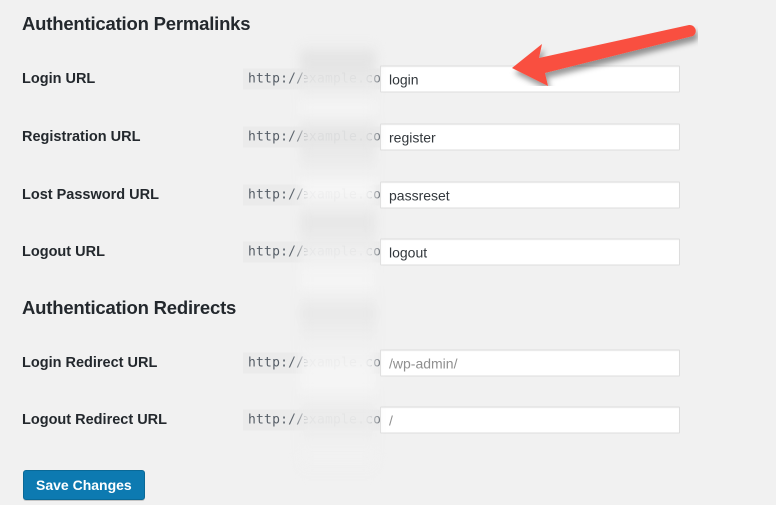 This screenshot has height=505, width=776. I want to click on field-row-login-url: Login URL http://example.com, so click(388, 79).